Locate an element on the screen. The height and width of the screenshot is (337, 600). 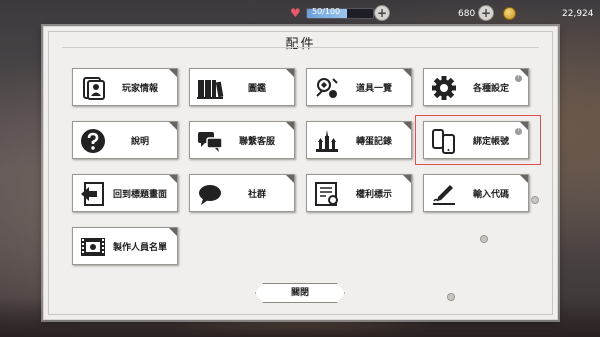
menu-tile-rights-notice: 權利標示 is located at coordinates (359, 193).